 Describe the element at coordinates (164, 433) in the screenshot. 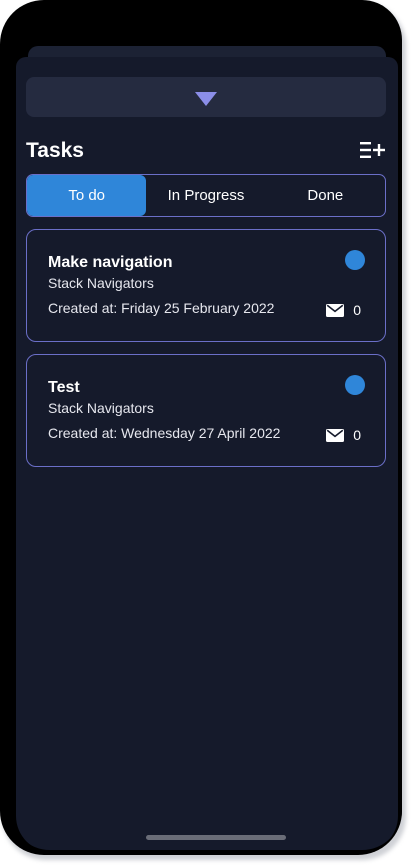

I see `task-created-date: Created at: Wednesday 27 April 2022` at that location.